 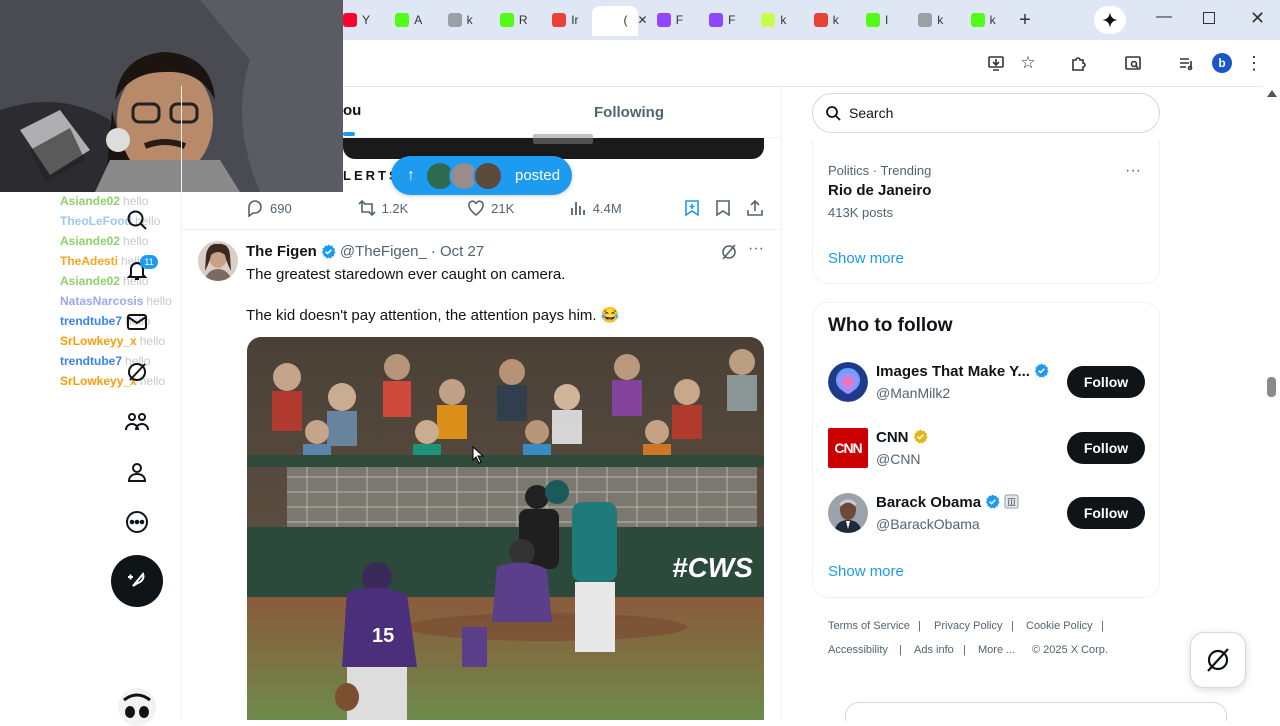 I want to click on repost-icon, so click(x=367, y=208).